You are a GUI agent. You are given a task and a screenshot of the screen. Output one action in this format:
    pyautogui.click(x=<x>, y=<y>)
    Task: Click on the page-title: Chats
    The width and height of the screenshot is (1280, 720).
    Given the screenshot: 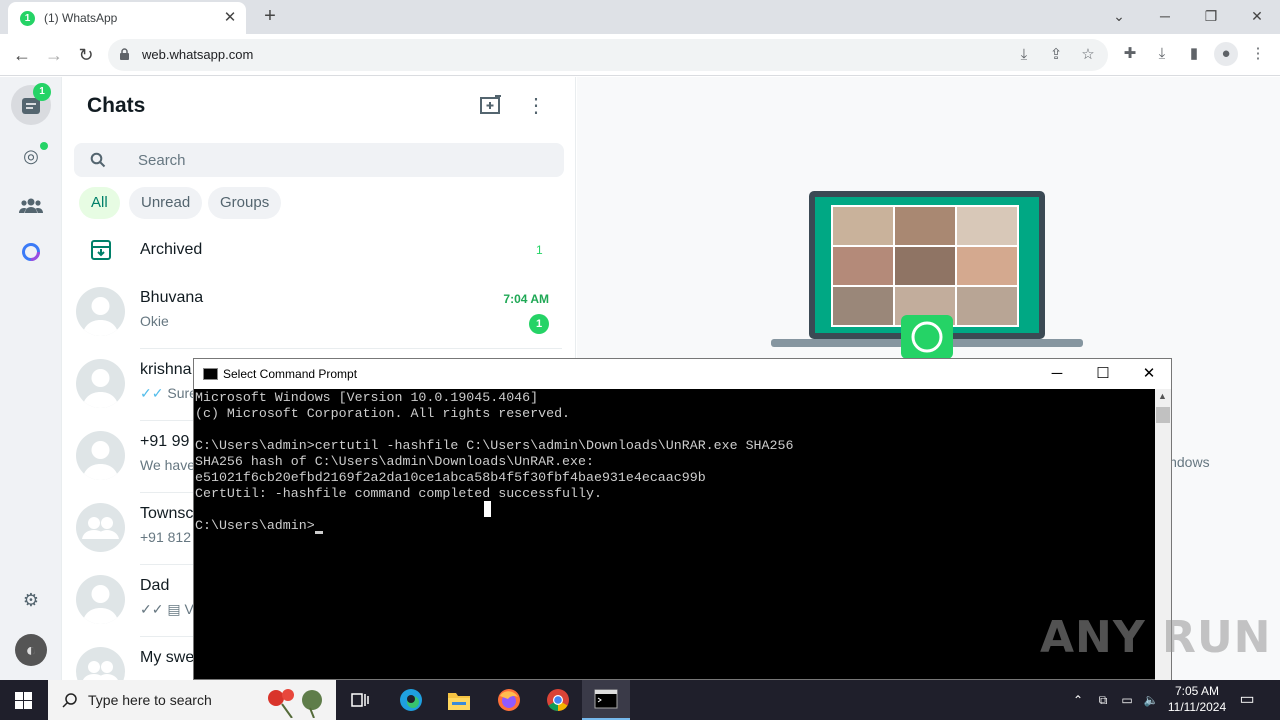 What is the action you would take?
    pyautogui.click(x=116, y=105)
    